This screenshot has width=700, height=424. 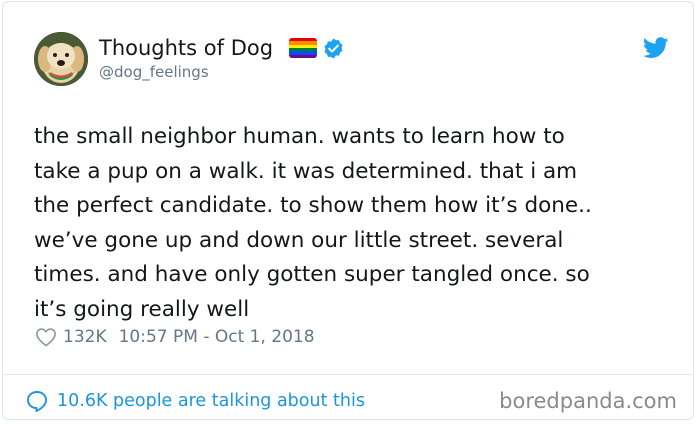 What do you see at coordinates (588, 401) in the screenshot?
I see `watermark: boredpanda.com` at bounding box center [588, 401].